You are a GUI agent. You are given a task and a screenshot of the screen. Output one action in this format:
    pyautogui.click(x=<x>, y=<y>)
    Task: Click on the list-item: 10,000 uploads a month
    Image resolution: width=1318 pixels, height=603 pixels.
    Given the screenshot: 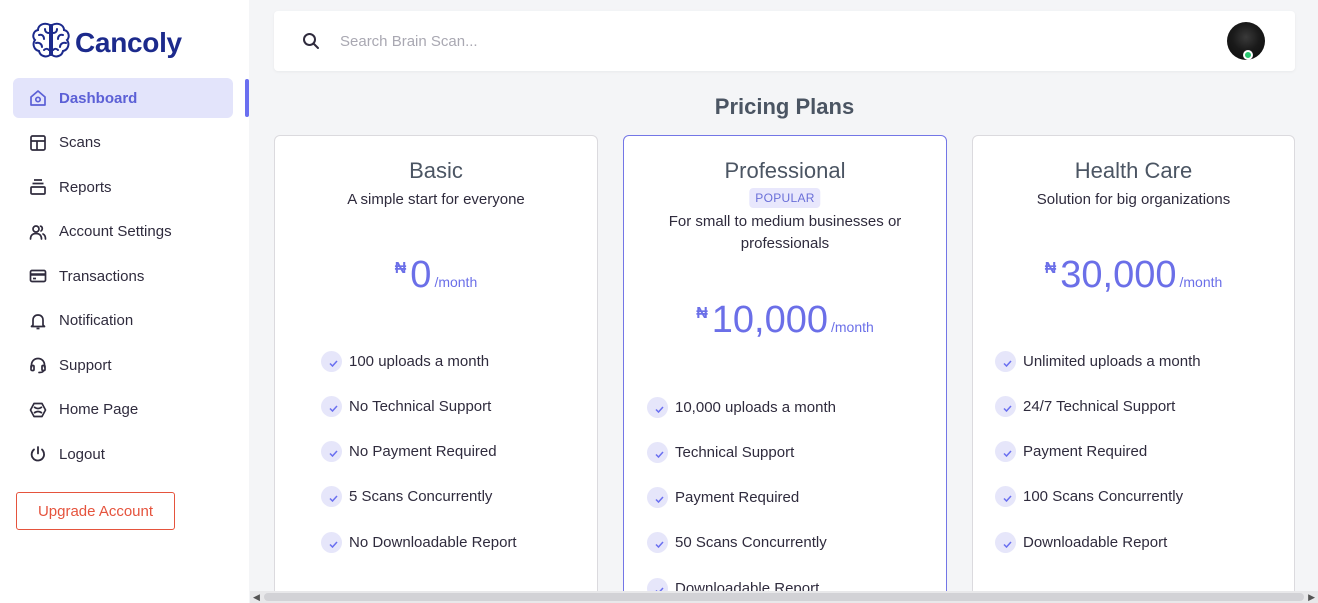 What is the action you would take?
    pyautogui.click(x=741, y=407)
    